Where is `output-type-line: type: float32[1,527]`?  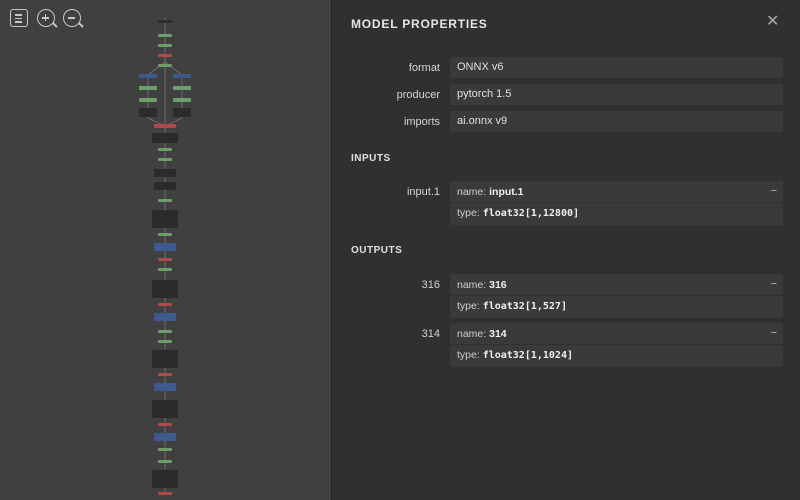 output-type-line: type: float32[1,527] is located at coordinates (512, 306).